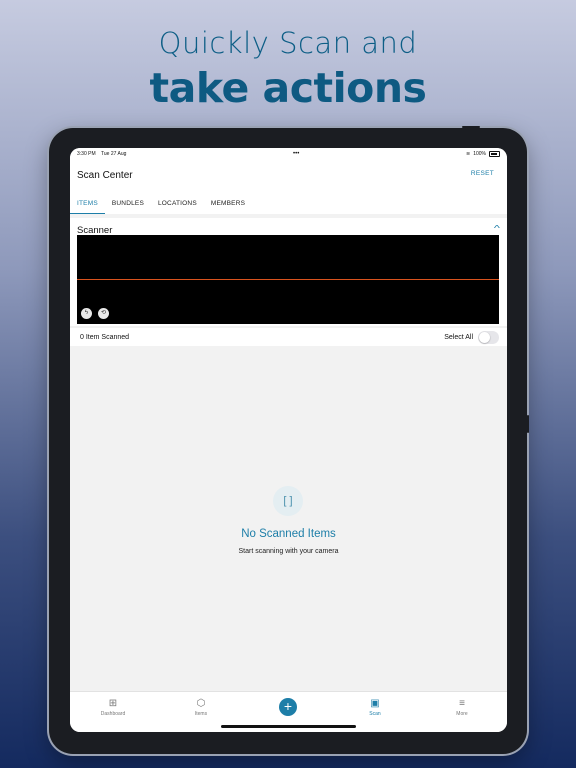  Describe the element at coordinates (105, 337) in the screenshot. I see `scanned-count: 0 Item Scanned` at that location.